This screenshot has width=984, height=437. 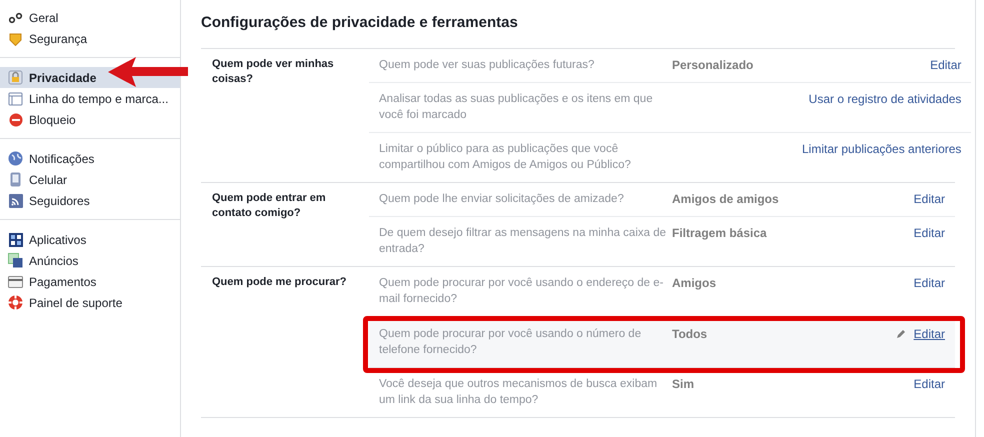 What do you see at coordinates (505, 157) in the screenshot?
I see `setting-question: Limitar o público para as publicações que você compartilhou com Amigos de Amigos ou Público?` at bounding box center [505, 157].